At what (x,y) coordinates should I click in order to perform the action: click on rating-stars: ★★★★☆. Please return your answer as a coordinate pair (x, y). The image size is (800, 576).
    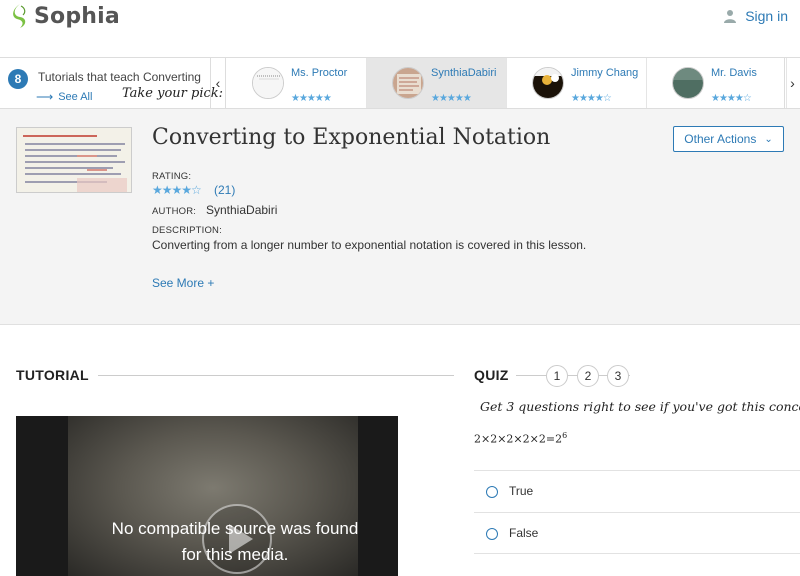
    Looking at the image, I should click on (177, 190).